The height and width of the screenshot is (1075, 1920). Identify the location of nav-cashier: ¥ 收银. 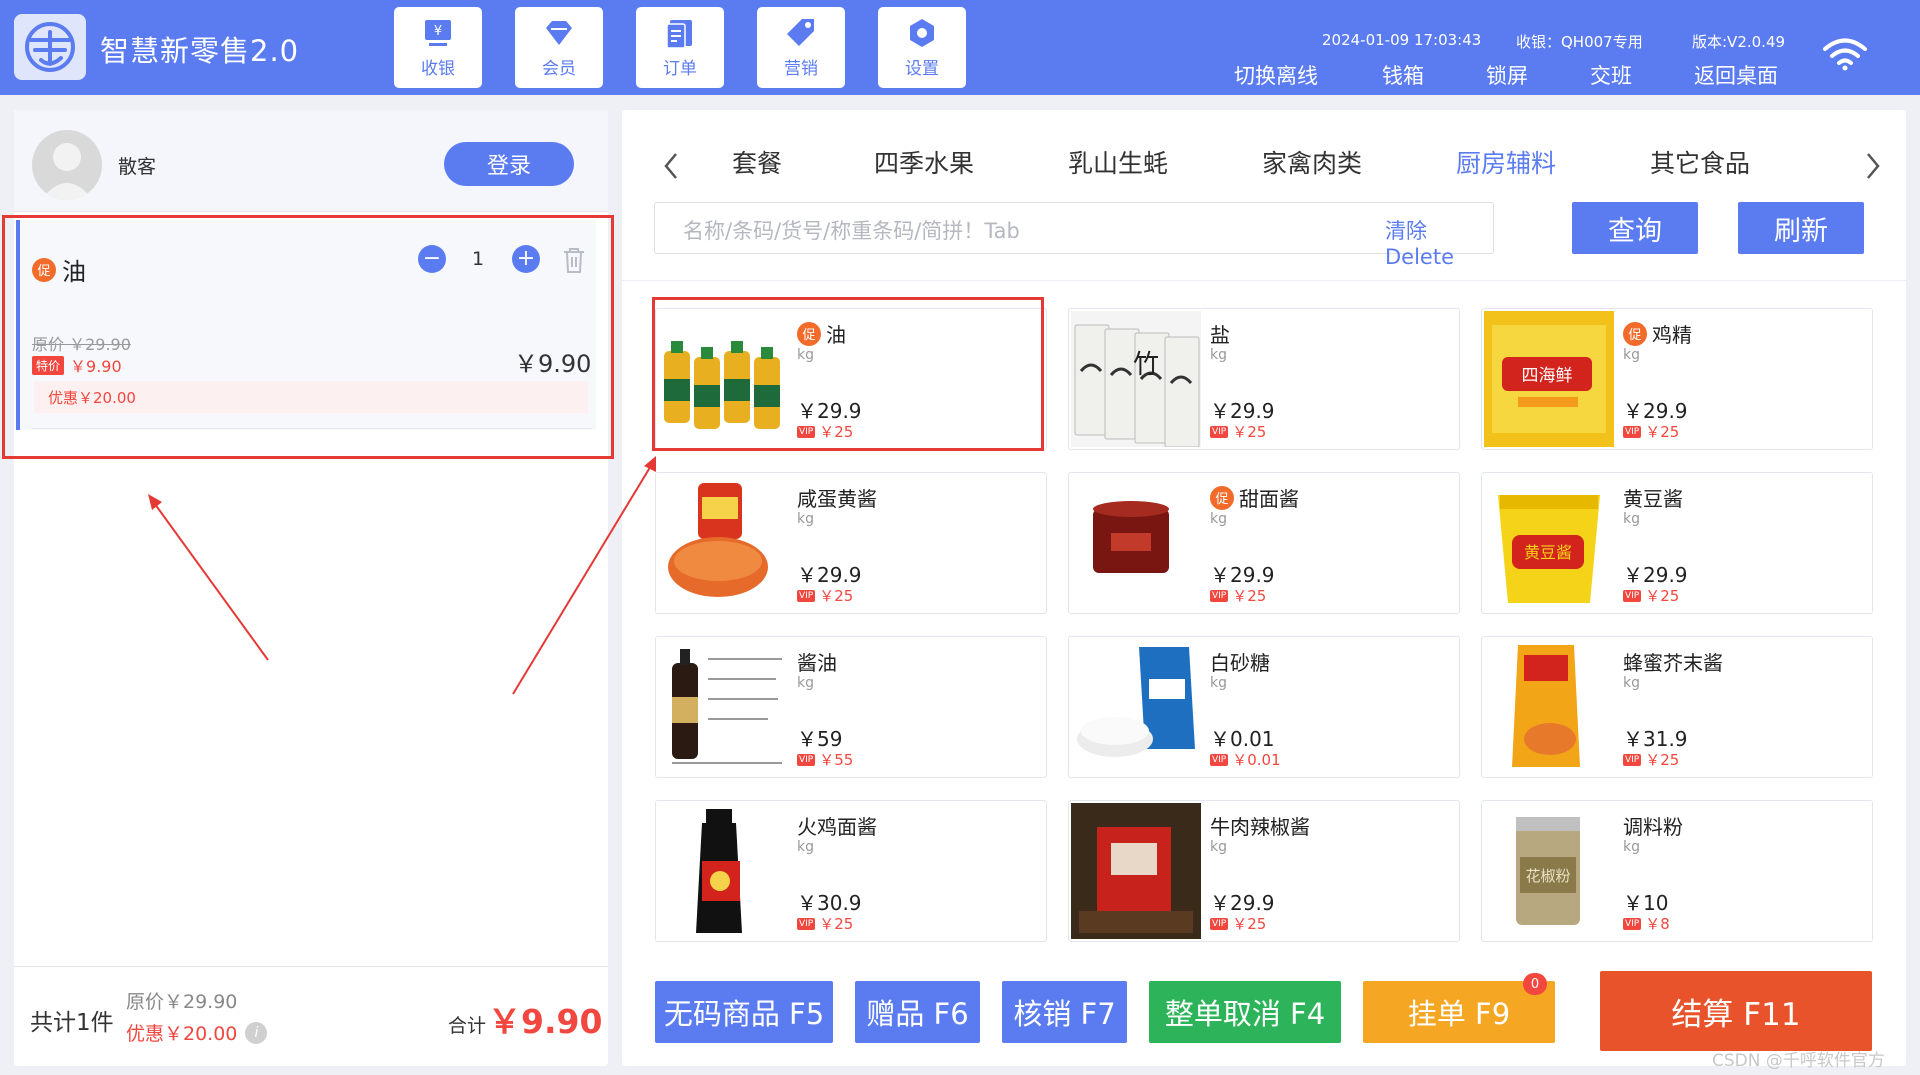
(438, 47).